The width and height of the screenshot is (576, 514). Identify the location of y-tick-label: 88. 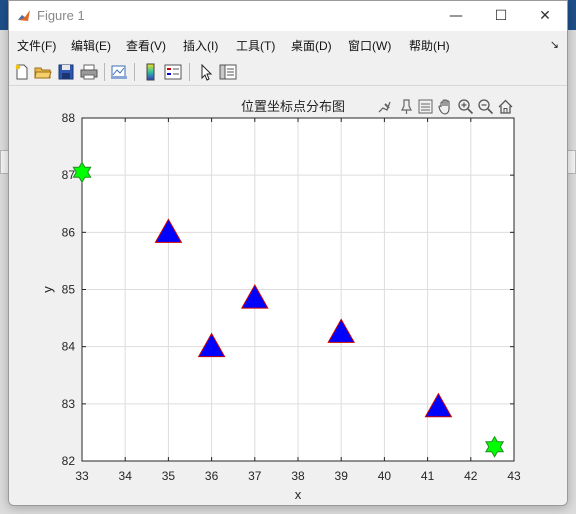
(69, 118).